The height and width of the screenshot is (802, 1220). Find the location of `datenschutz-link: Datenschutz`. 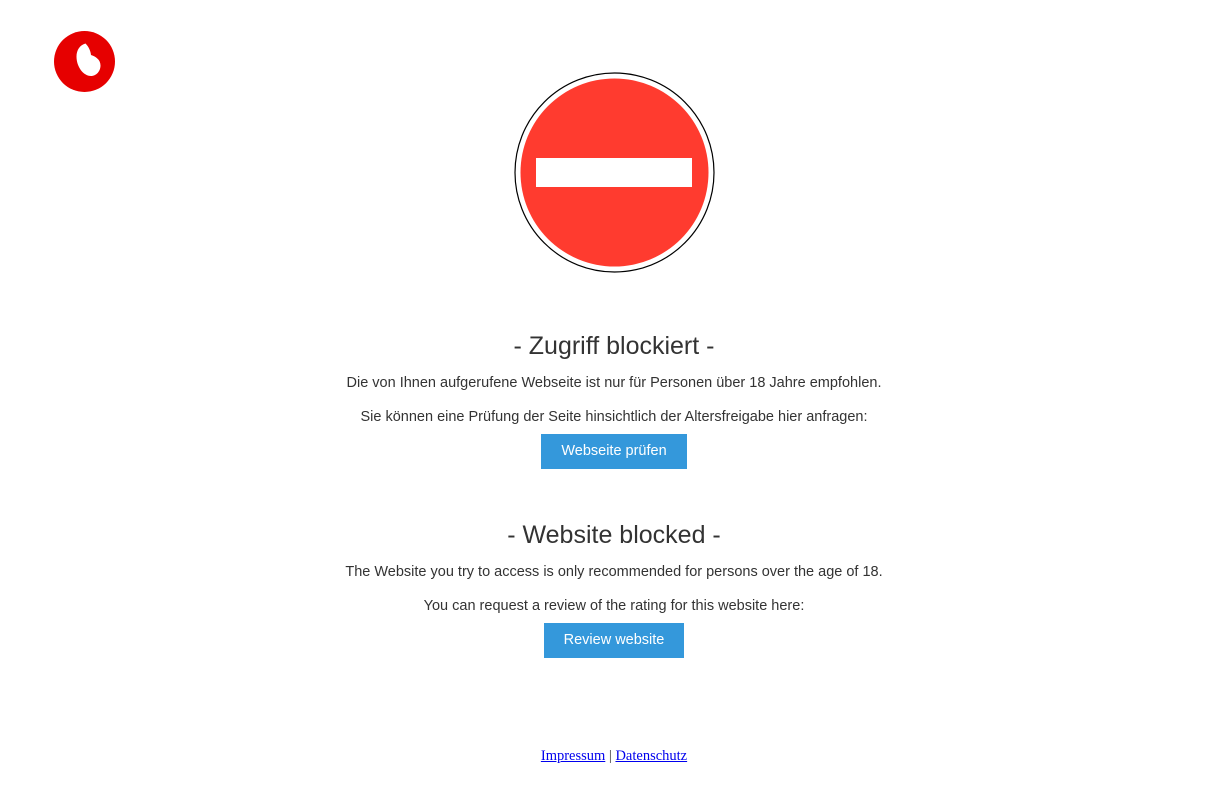

datenschutz-link: Datenschutz is located at coordinates (651, 756).